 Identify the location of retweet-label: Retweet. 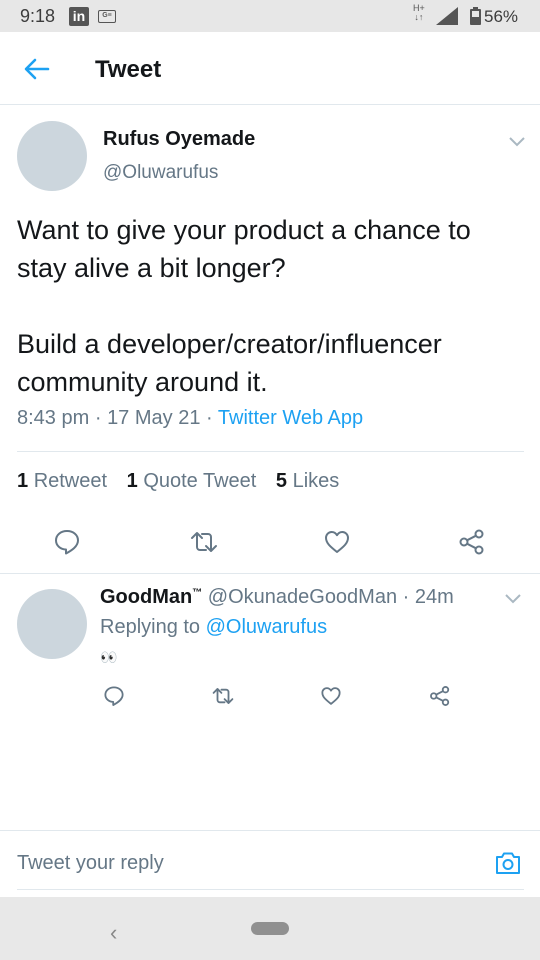
(70, 481).